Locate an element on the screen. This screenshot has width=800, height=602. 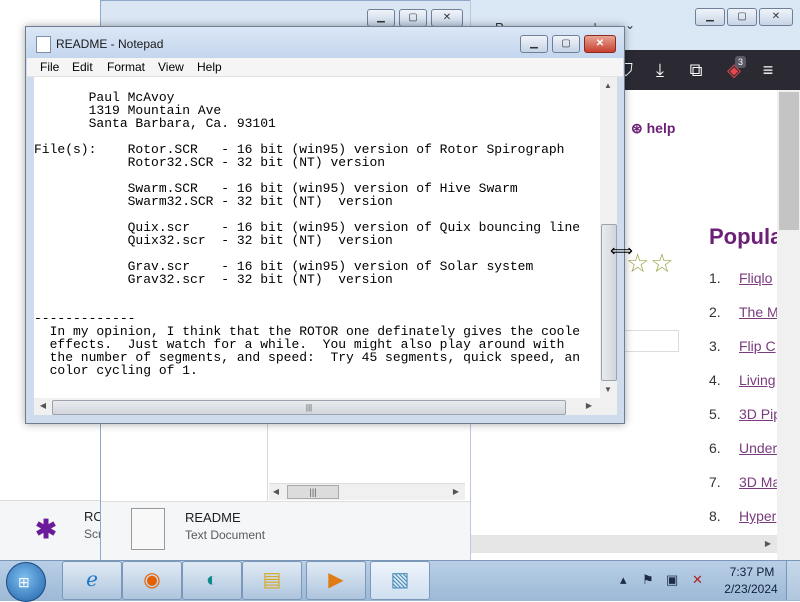
browser-scroll-right-icon: ▶ is located at coordinates (768, 544).